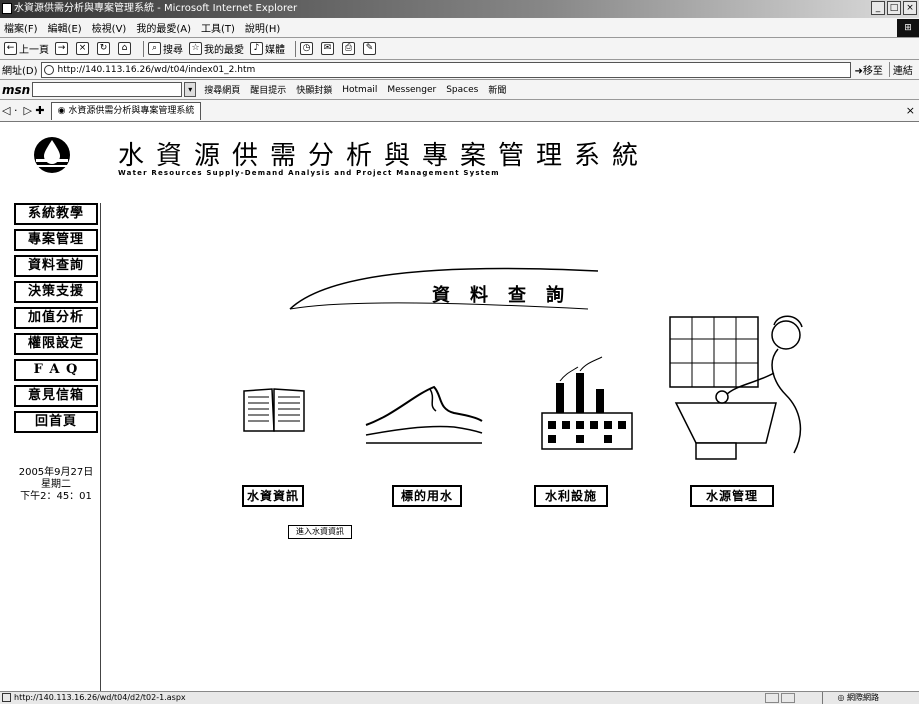  I want to click on menu-bar: 檔案(F) 編輯(E) 檢視(V) 我的最愛(A) 工具(T) 說明(H) ⊞, so click(459, 28).